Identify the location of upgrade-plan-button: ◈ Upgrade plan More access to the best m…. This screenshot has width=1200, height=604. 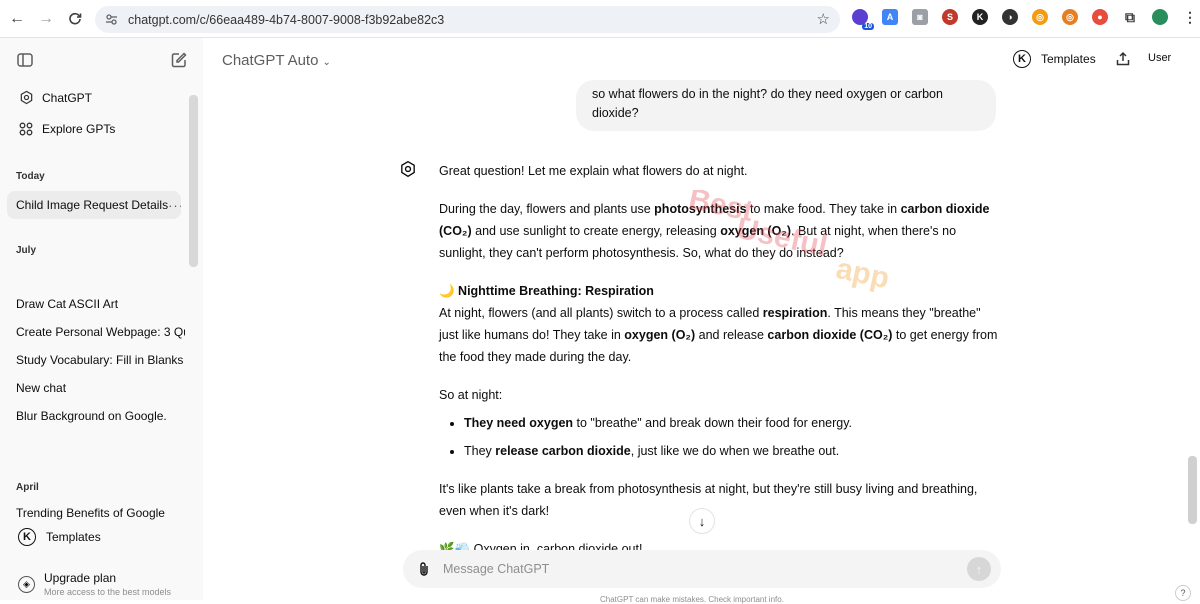
(94, 584).